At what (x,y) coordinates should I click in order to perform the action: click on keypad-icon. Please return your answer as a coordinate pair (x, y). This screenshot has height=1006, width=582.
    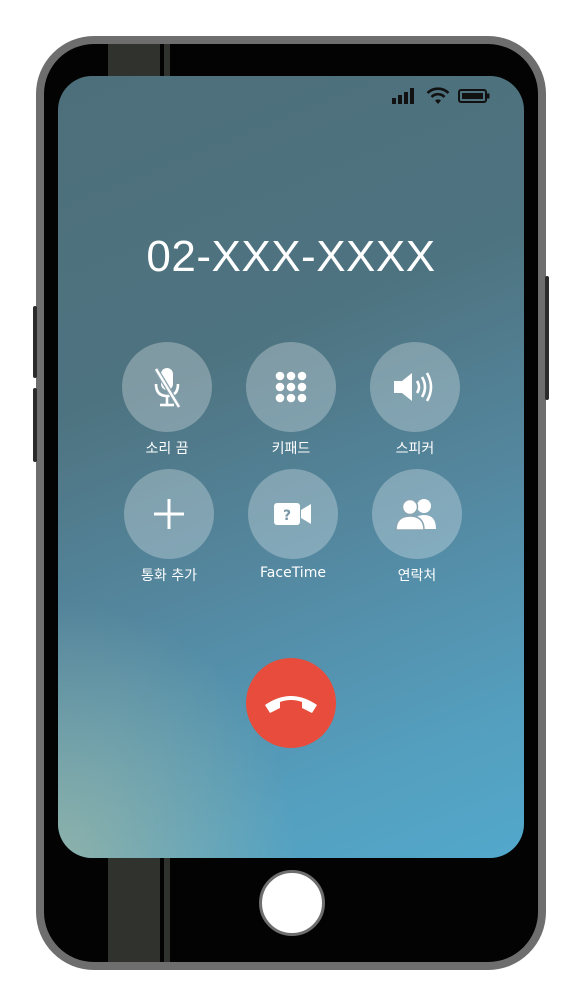
    Looking at the image, I should click on (291, 387).